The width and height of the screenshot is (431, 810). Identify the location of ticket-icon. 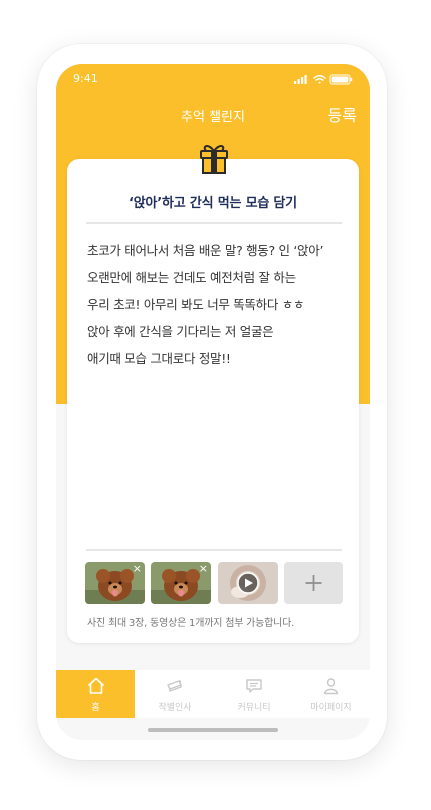
(174, 686).